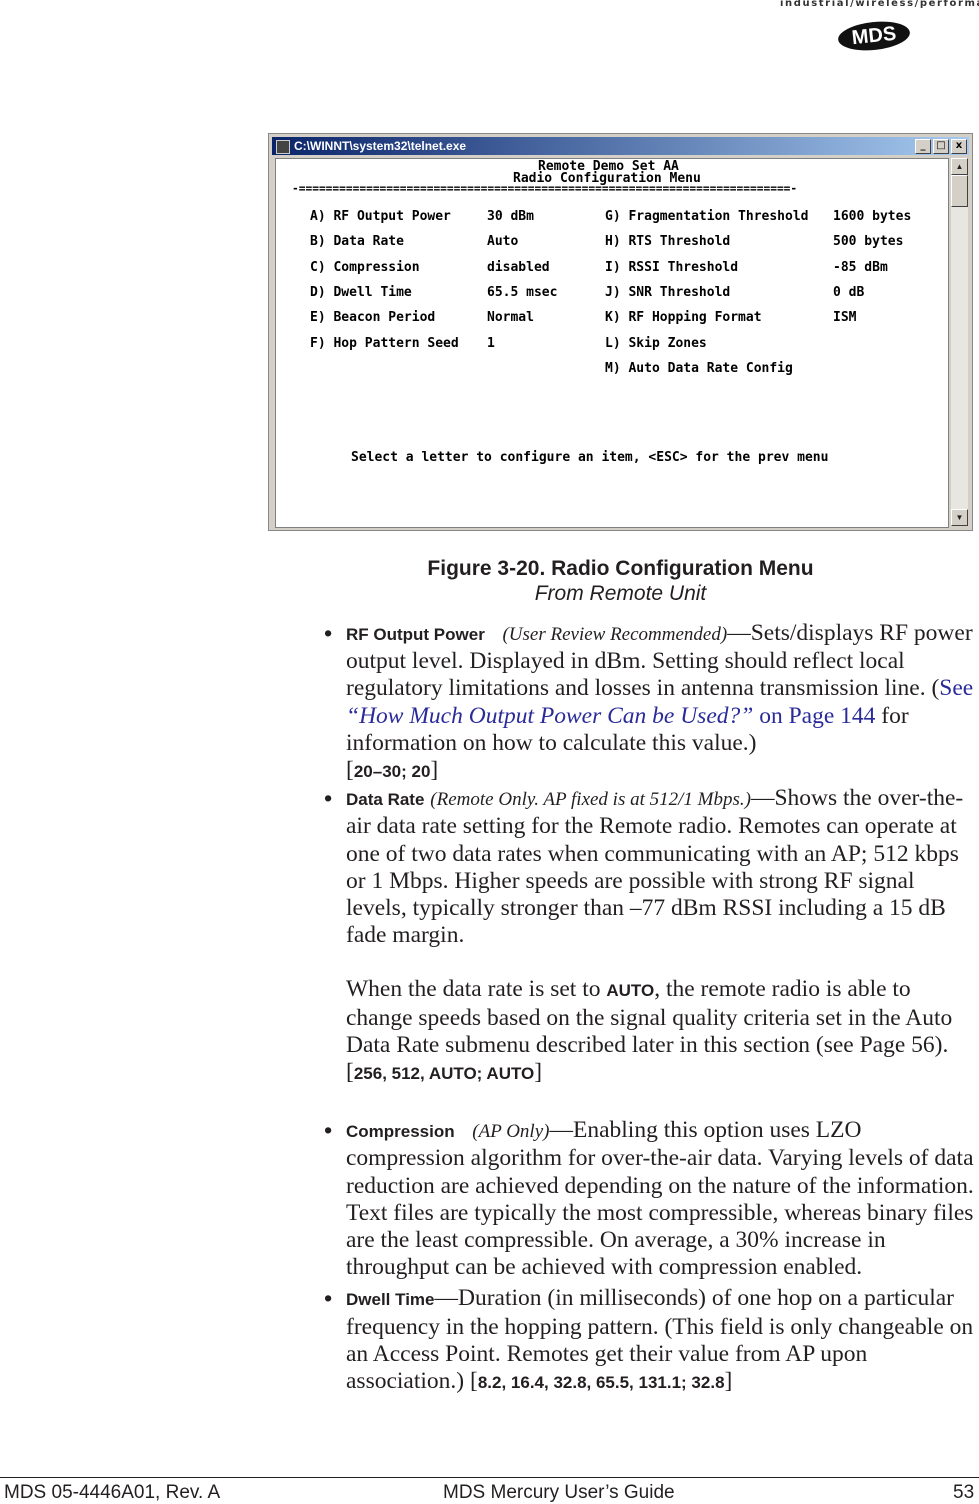 This screenshot has height=1504, width=979. What do you see at coordinates (518, 267) in the screenshot?
I see `menu-option-value: disabled` at bounding box center [518, 267].